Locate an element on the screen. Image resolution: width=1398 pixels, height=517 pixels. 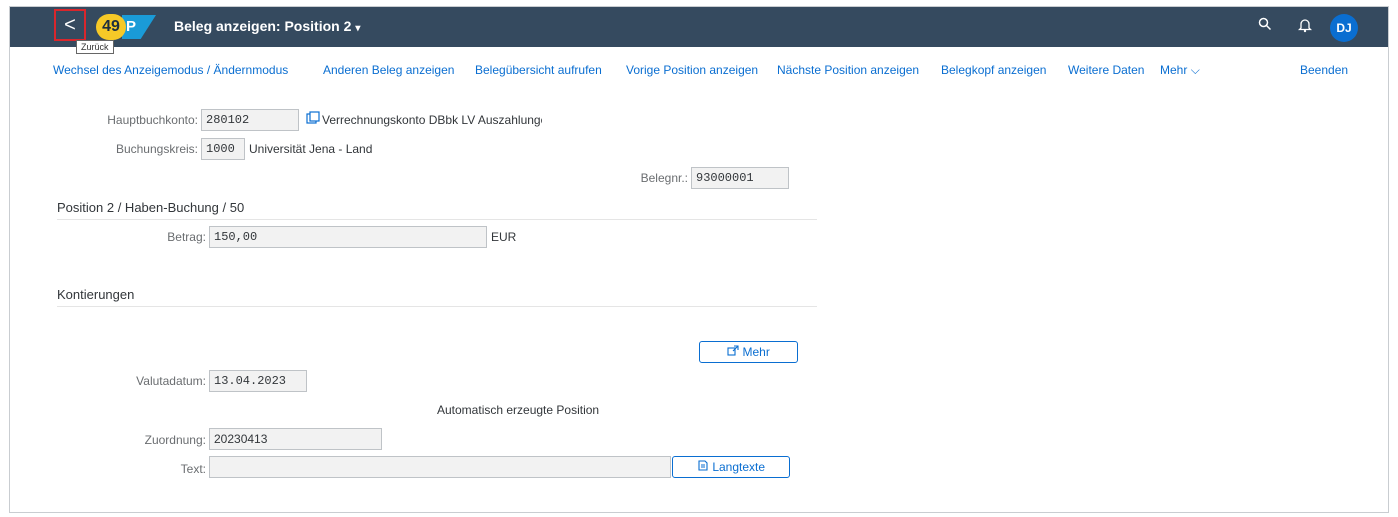
document-number-label: Belegnr.: is located at coordinates (664, 178).